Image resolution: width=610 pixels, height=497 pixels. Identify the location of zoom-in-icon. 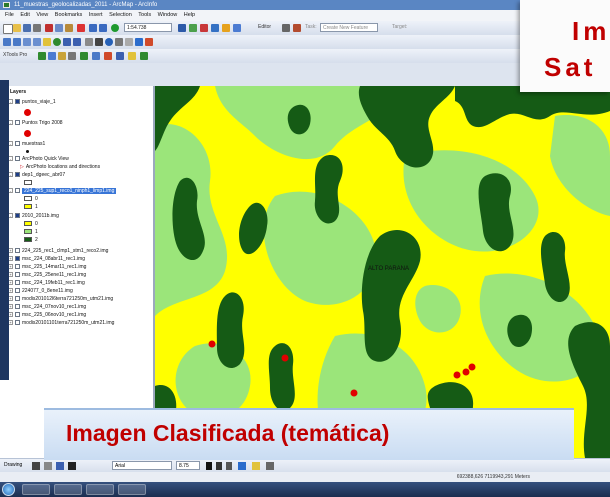
(7, 42).